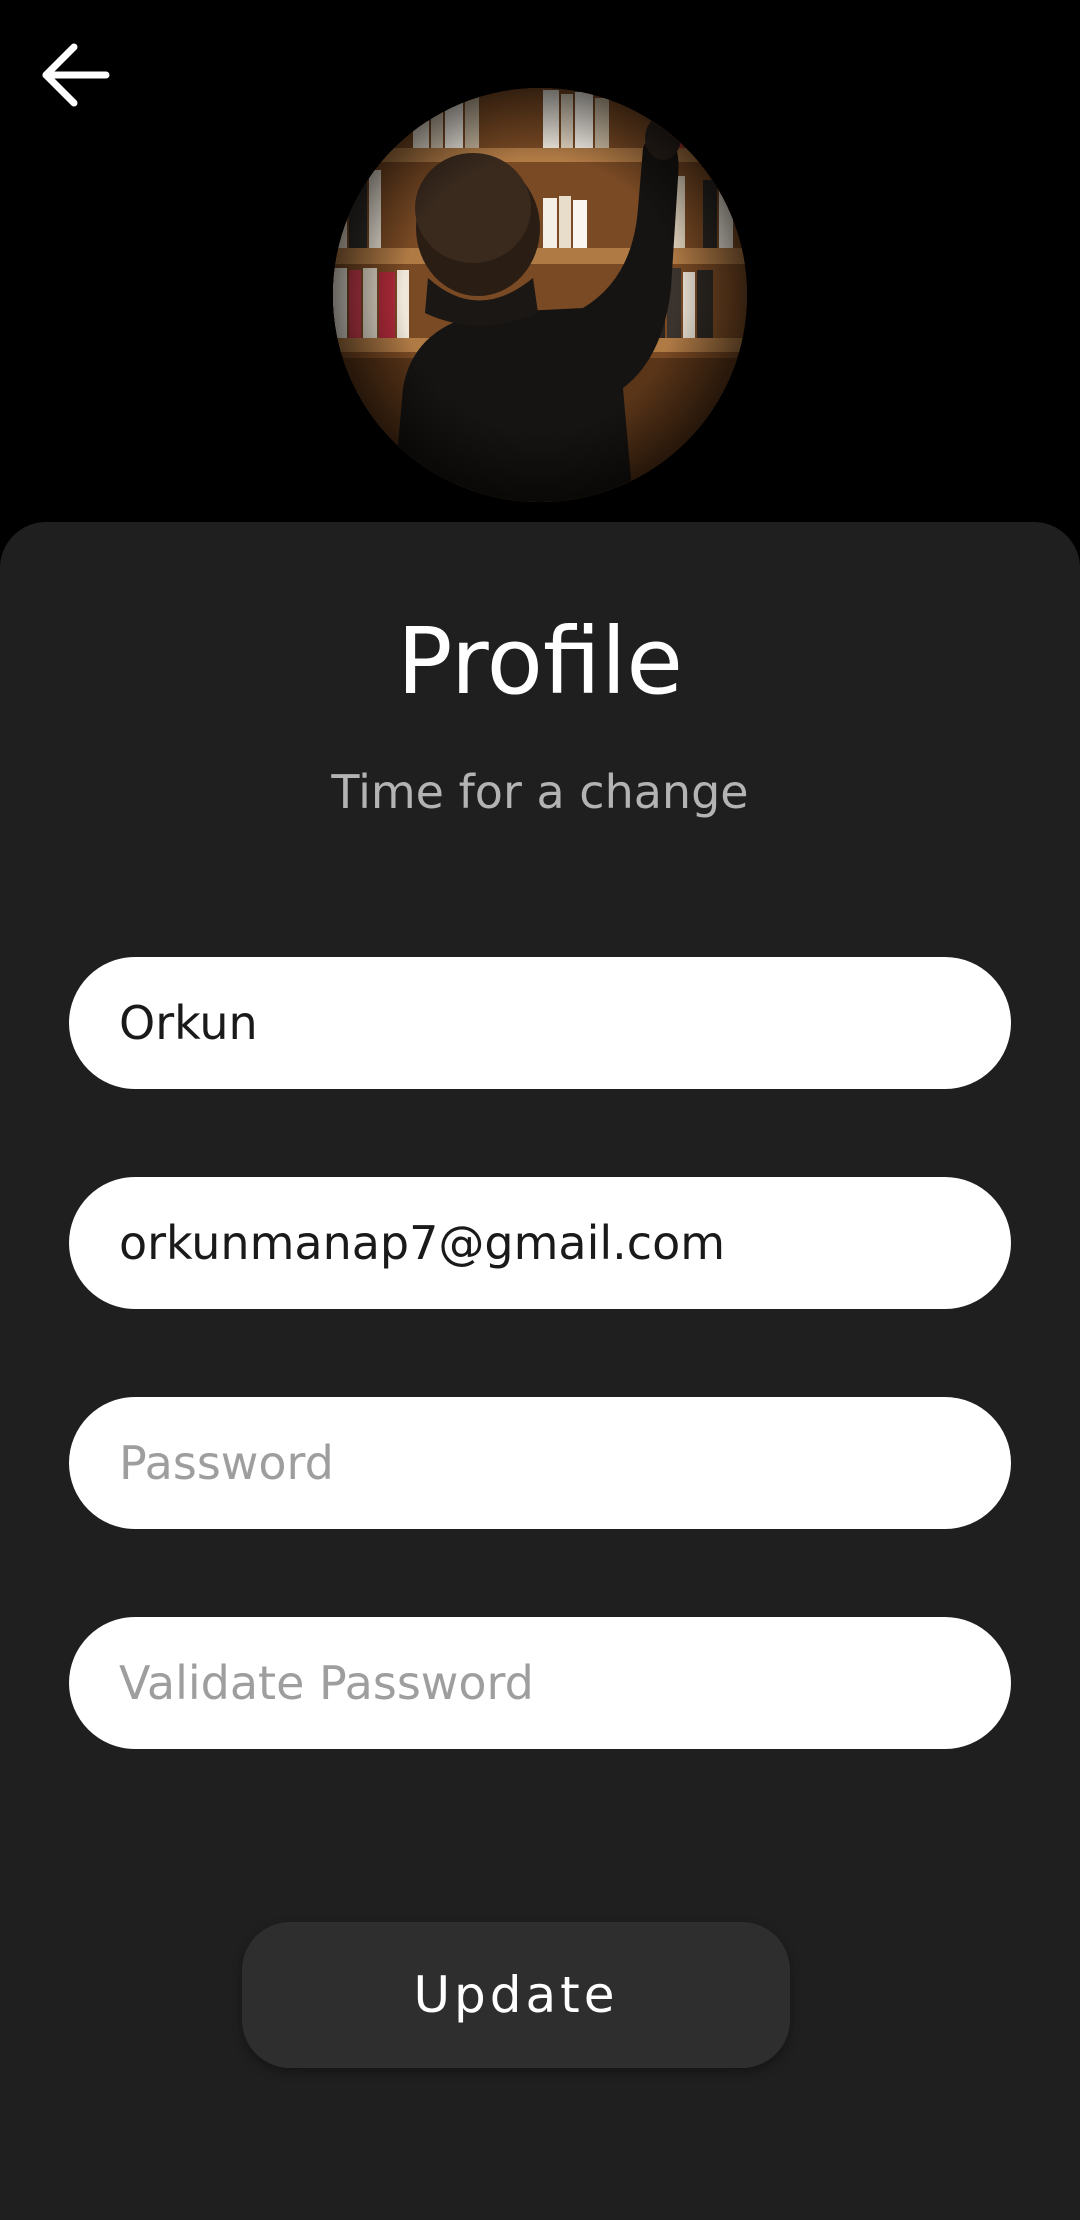 This screenshot has height=2220, width=1080. What do you see at coordinates (540, 661) in the screenshot?
I see `page-title: Profile` at bounding box center [540, 661].